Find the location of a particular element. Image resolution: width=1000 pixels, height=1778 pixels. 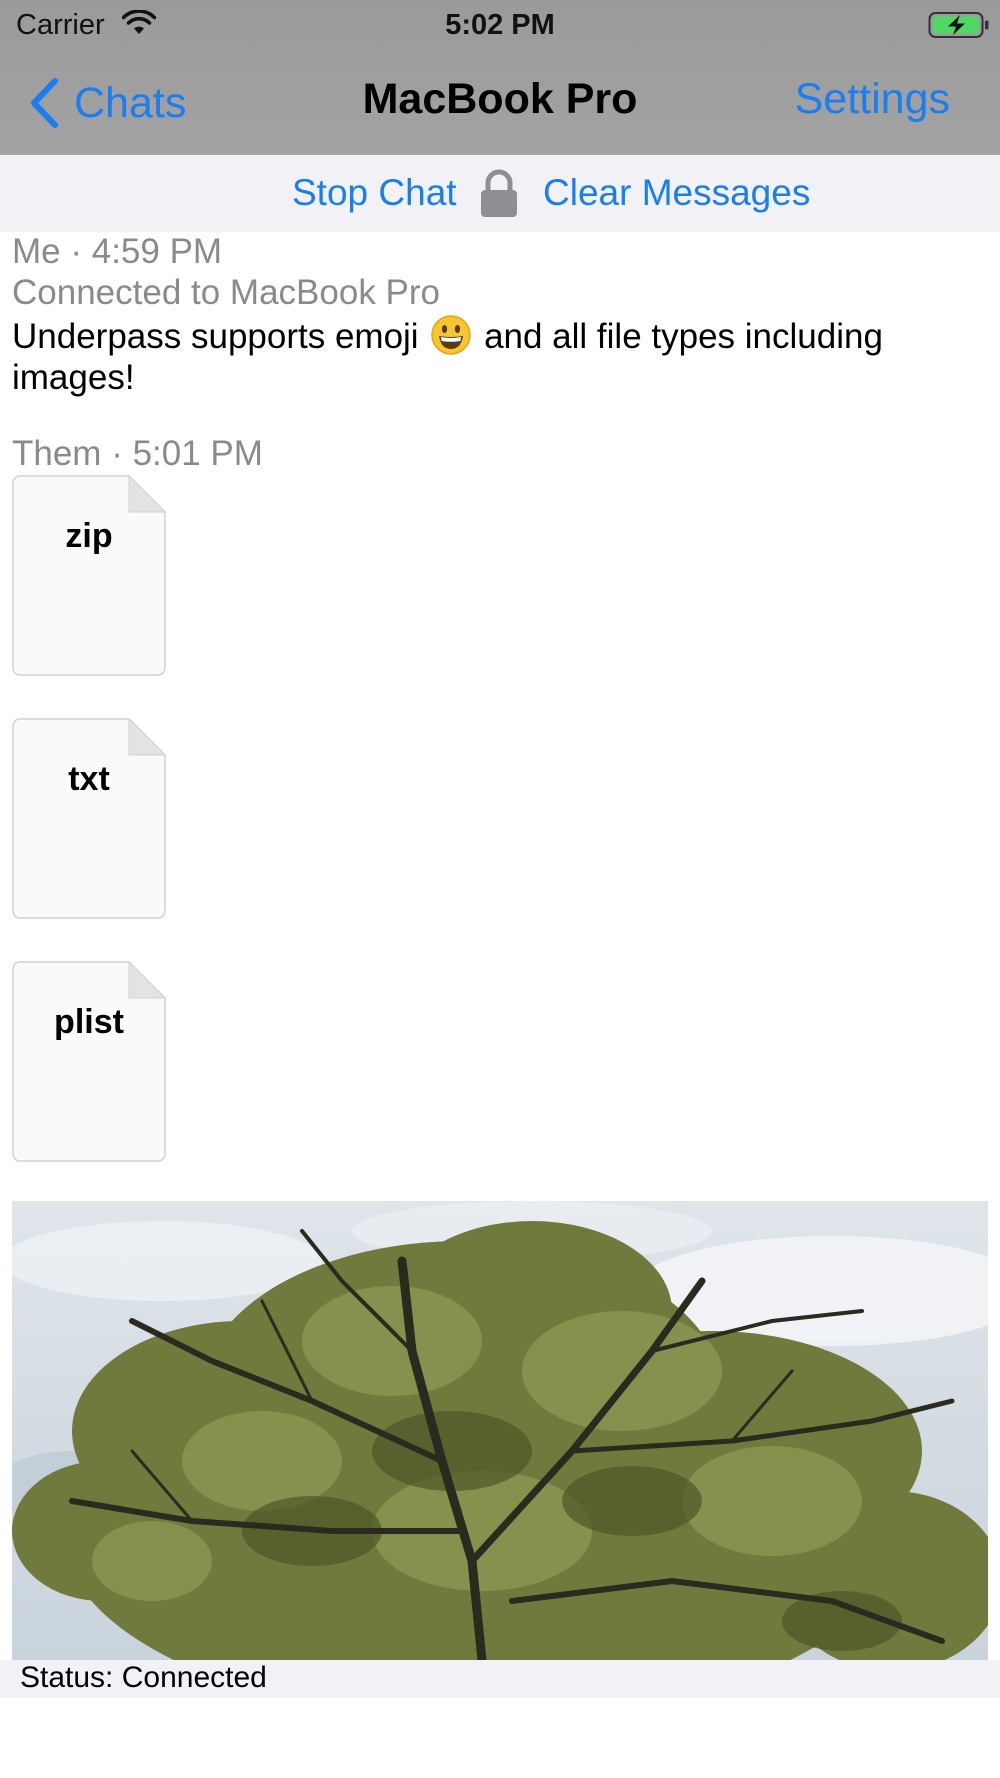

message-text-part: Underpass supports emoji is located at coordinates (215, 336).